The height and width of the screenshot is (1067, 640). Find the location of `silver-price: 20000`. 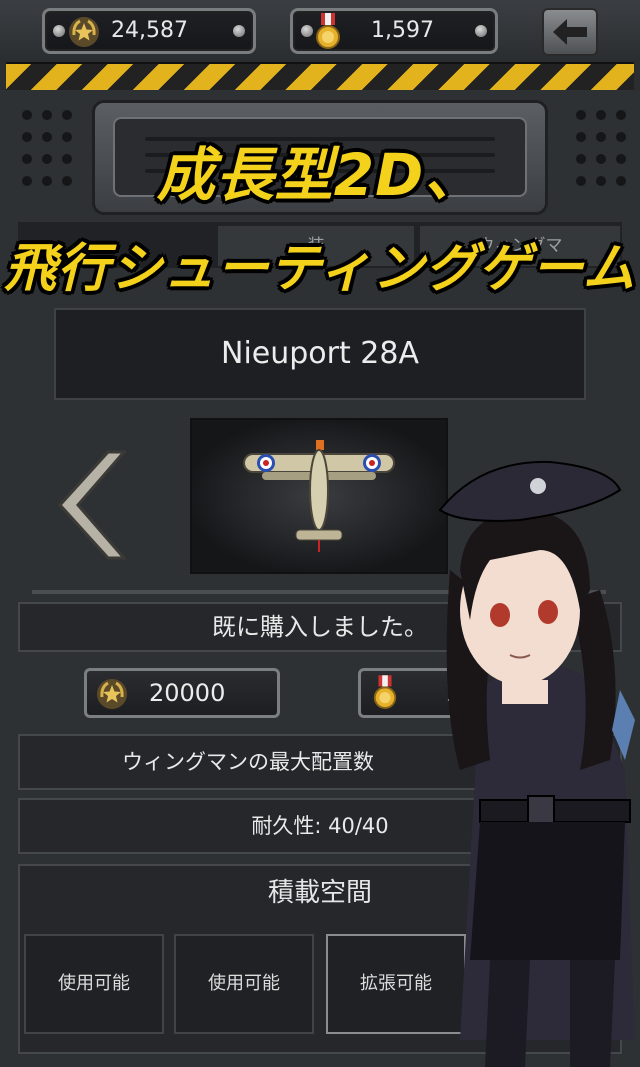

silver-price: 20000 is located at coordinates (187, 693).